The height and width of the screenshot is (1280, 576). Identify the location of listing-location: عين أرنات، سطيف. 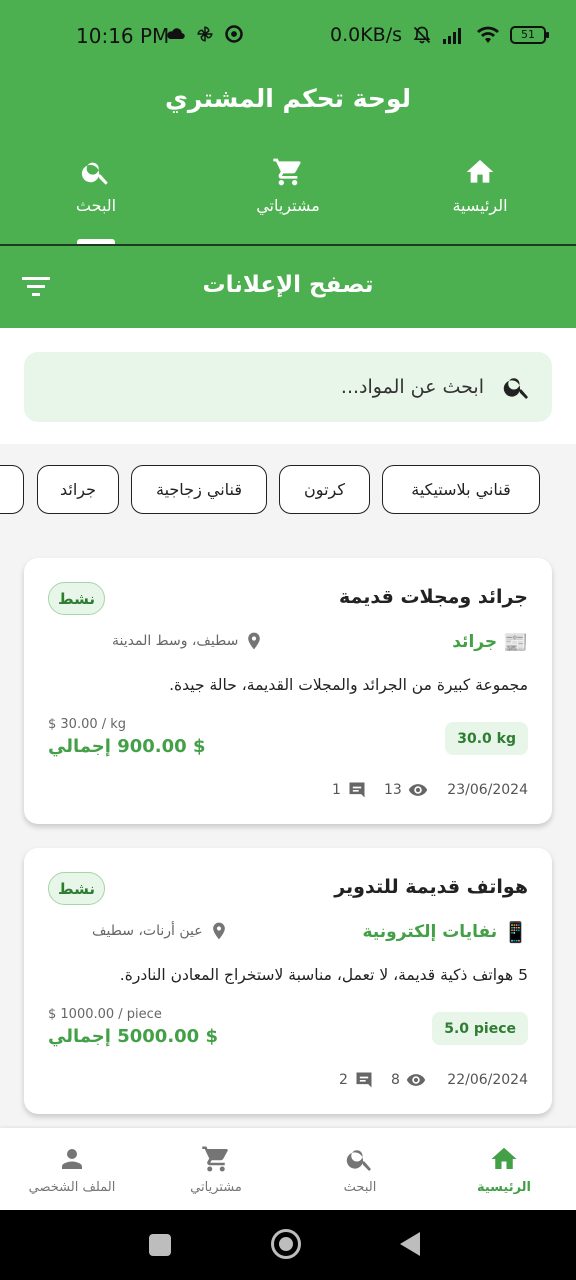
(160, 931).